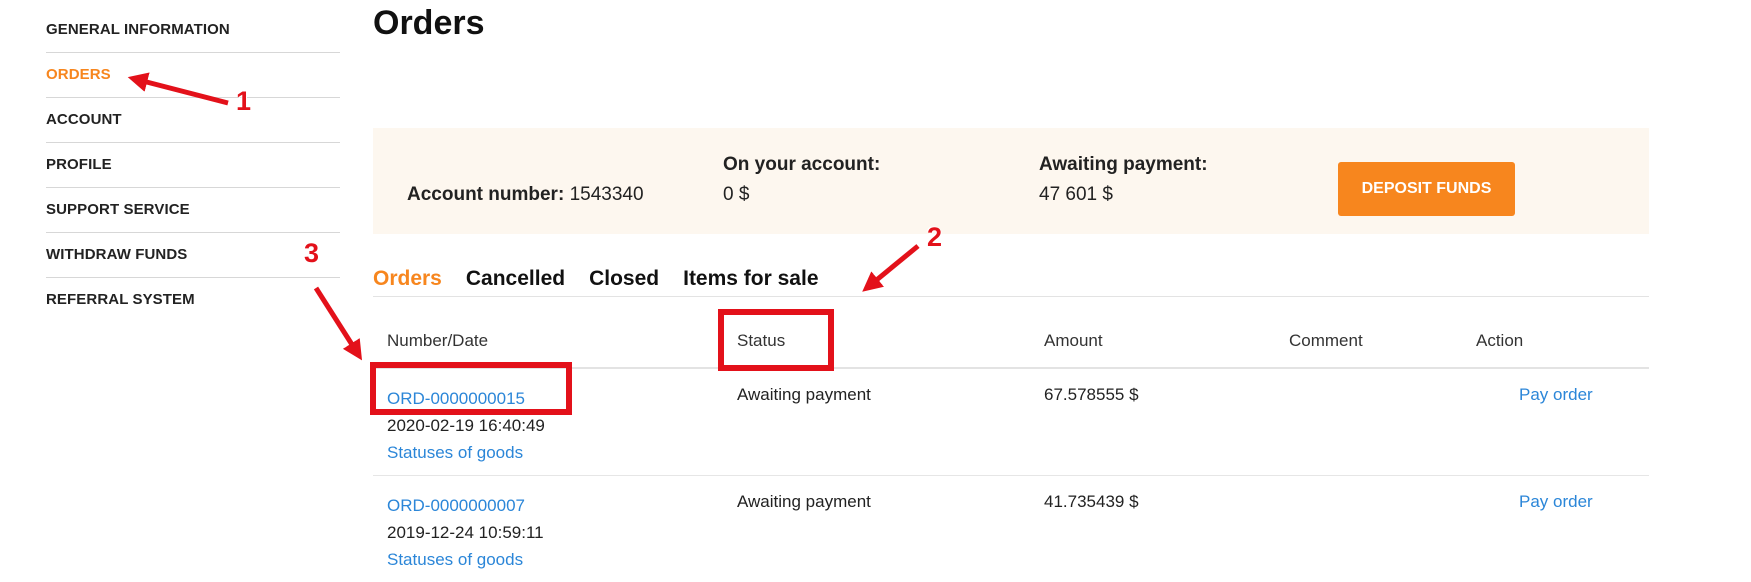  Describe the element at coordinates (312, 253) in the screenshot. I see `annotation-label-3: 3` at that location.